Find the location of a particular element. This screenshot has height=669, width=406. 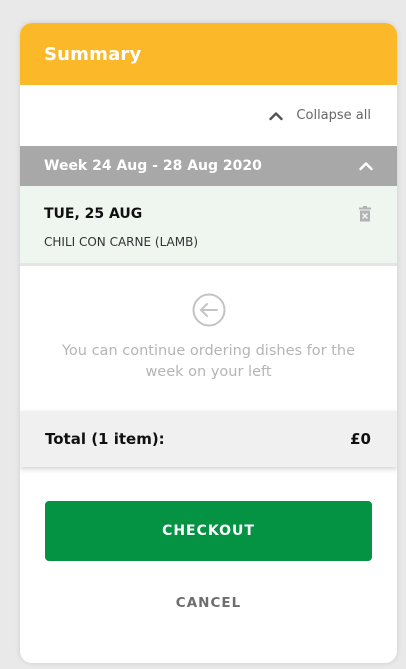

trash-icon is located at coordinates (365, 214).